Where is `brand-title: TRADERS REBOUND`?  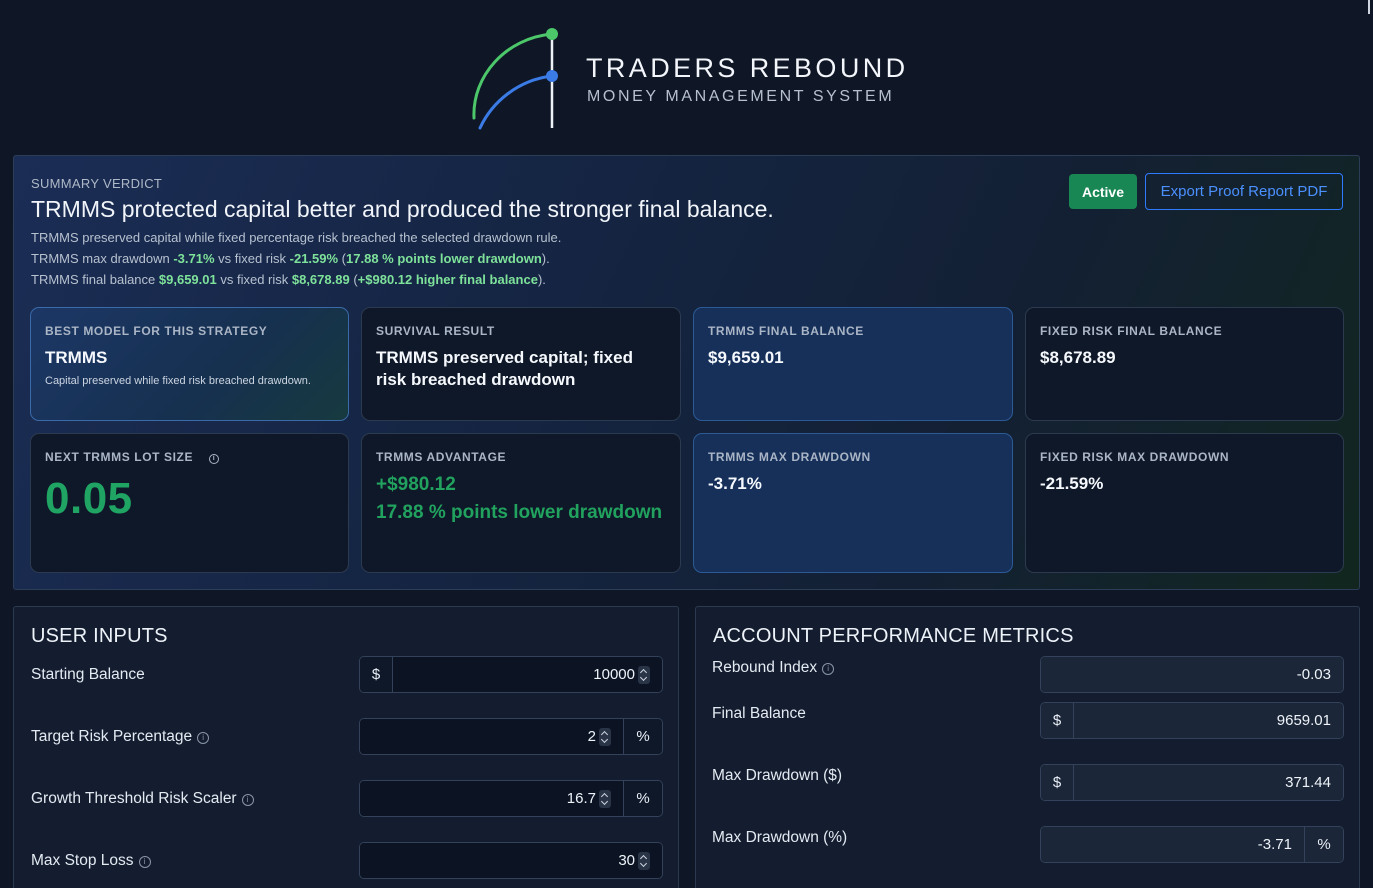 brand-title: TRADERS REBOUND is located at coordinates (747, 68).